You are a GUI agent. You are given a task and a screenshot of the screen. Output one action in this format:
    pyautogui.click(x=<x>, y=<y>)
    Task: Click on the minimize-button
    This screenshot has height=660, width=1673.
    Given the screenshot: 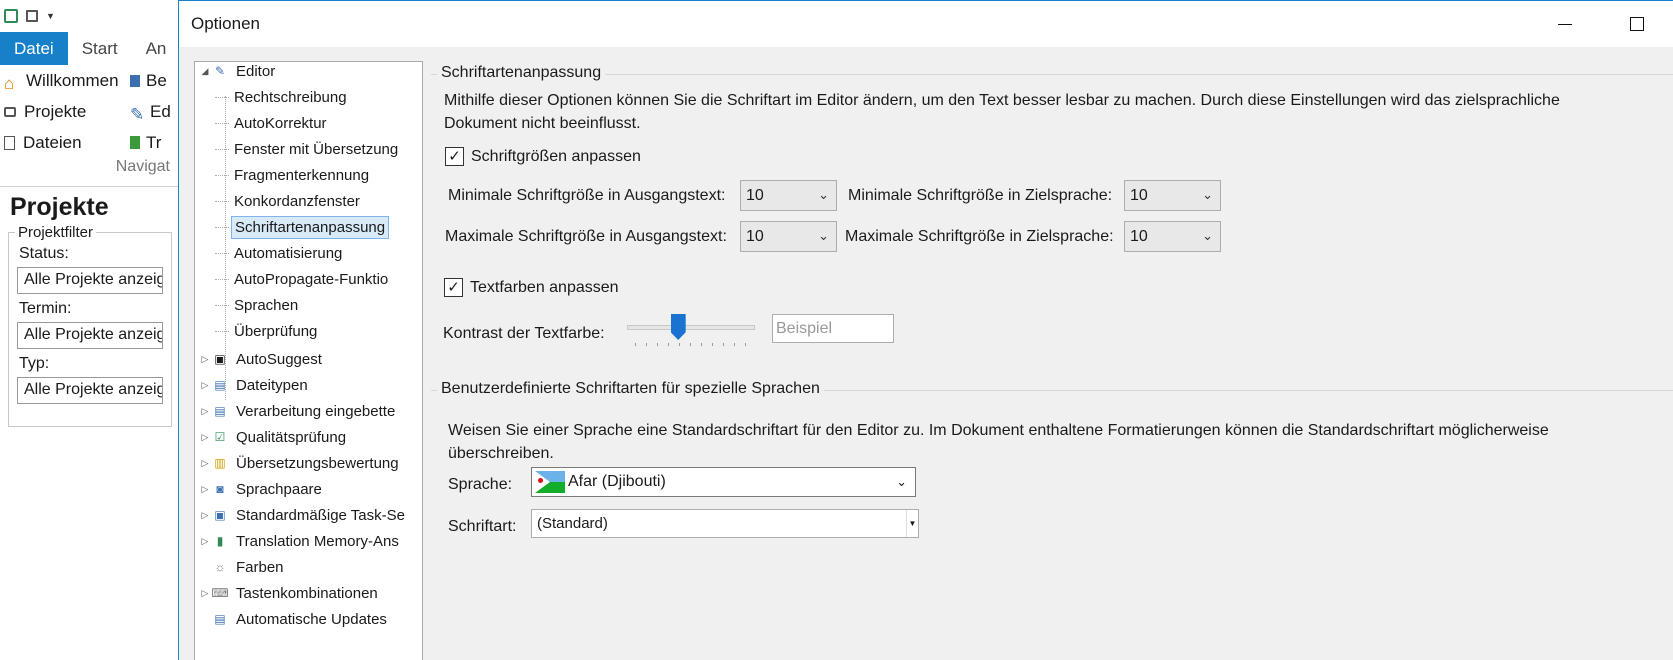 What is the action you would take?
    pyautogui.click(x=1565, y=24)
    